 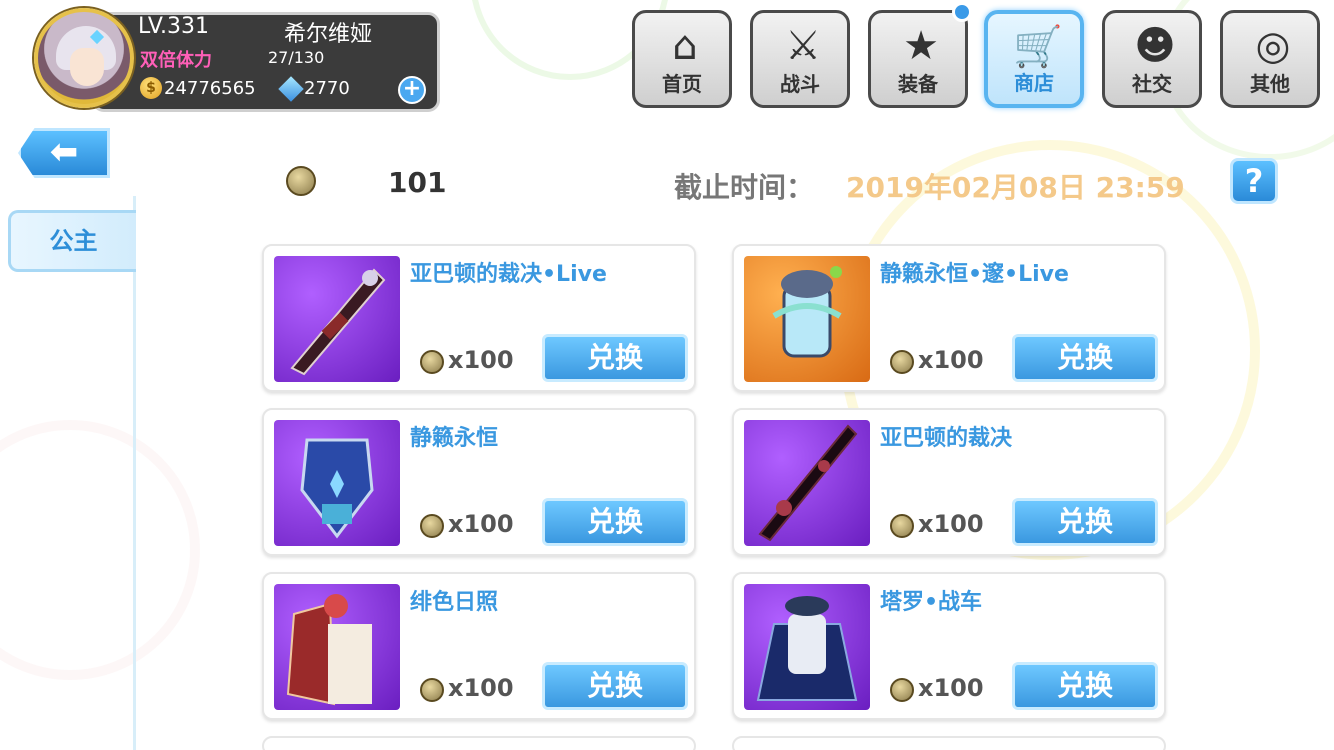 I want to click on item-title: 静籁永恒•邃•Live, so click(x=974, y=274).